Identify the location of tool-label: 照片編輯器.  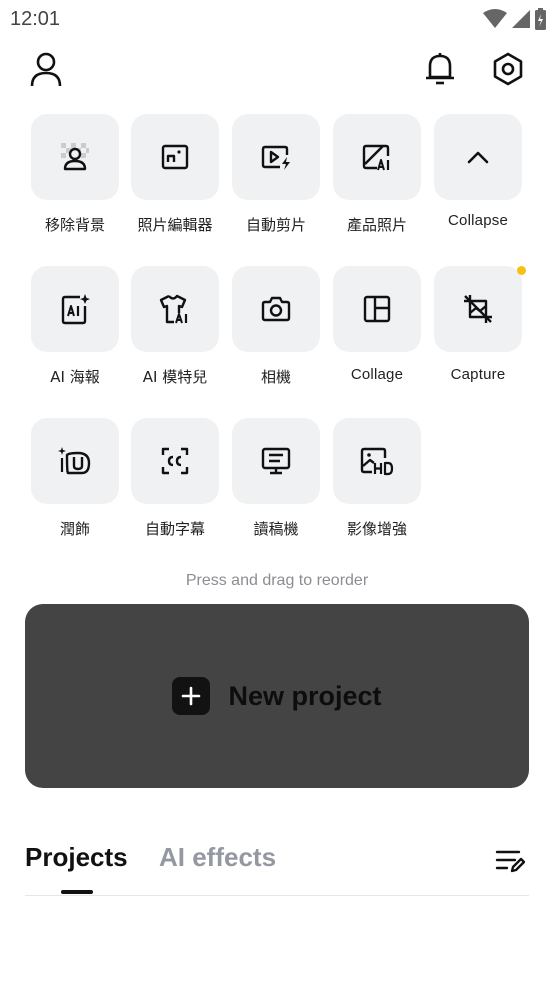
(175, 225).